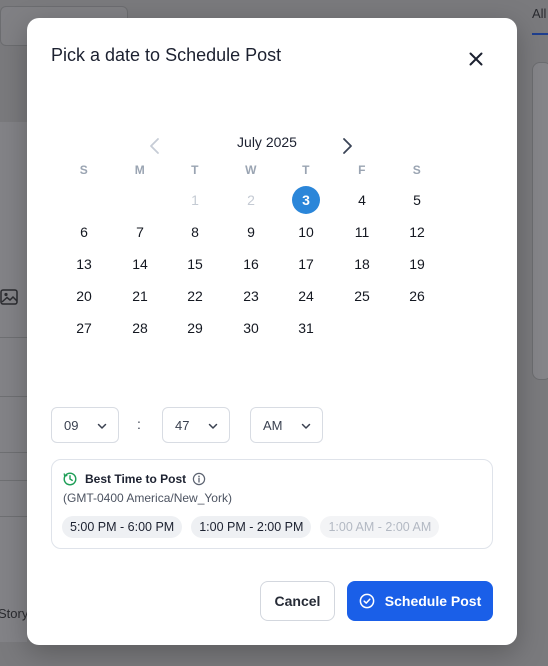 The image size is (548, 666). What do you see at coordinates (195, 296) in the screenshot?
I see `calendar-day: 22` at bounding box center [195, 296].